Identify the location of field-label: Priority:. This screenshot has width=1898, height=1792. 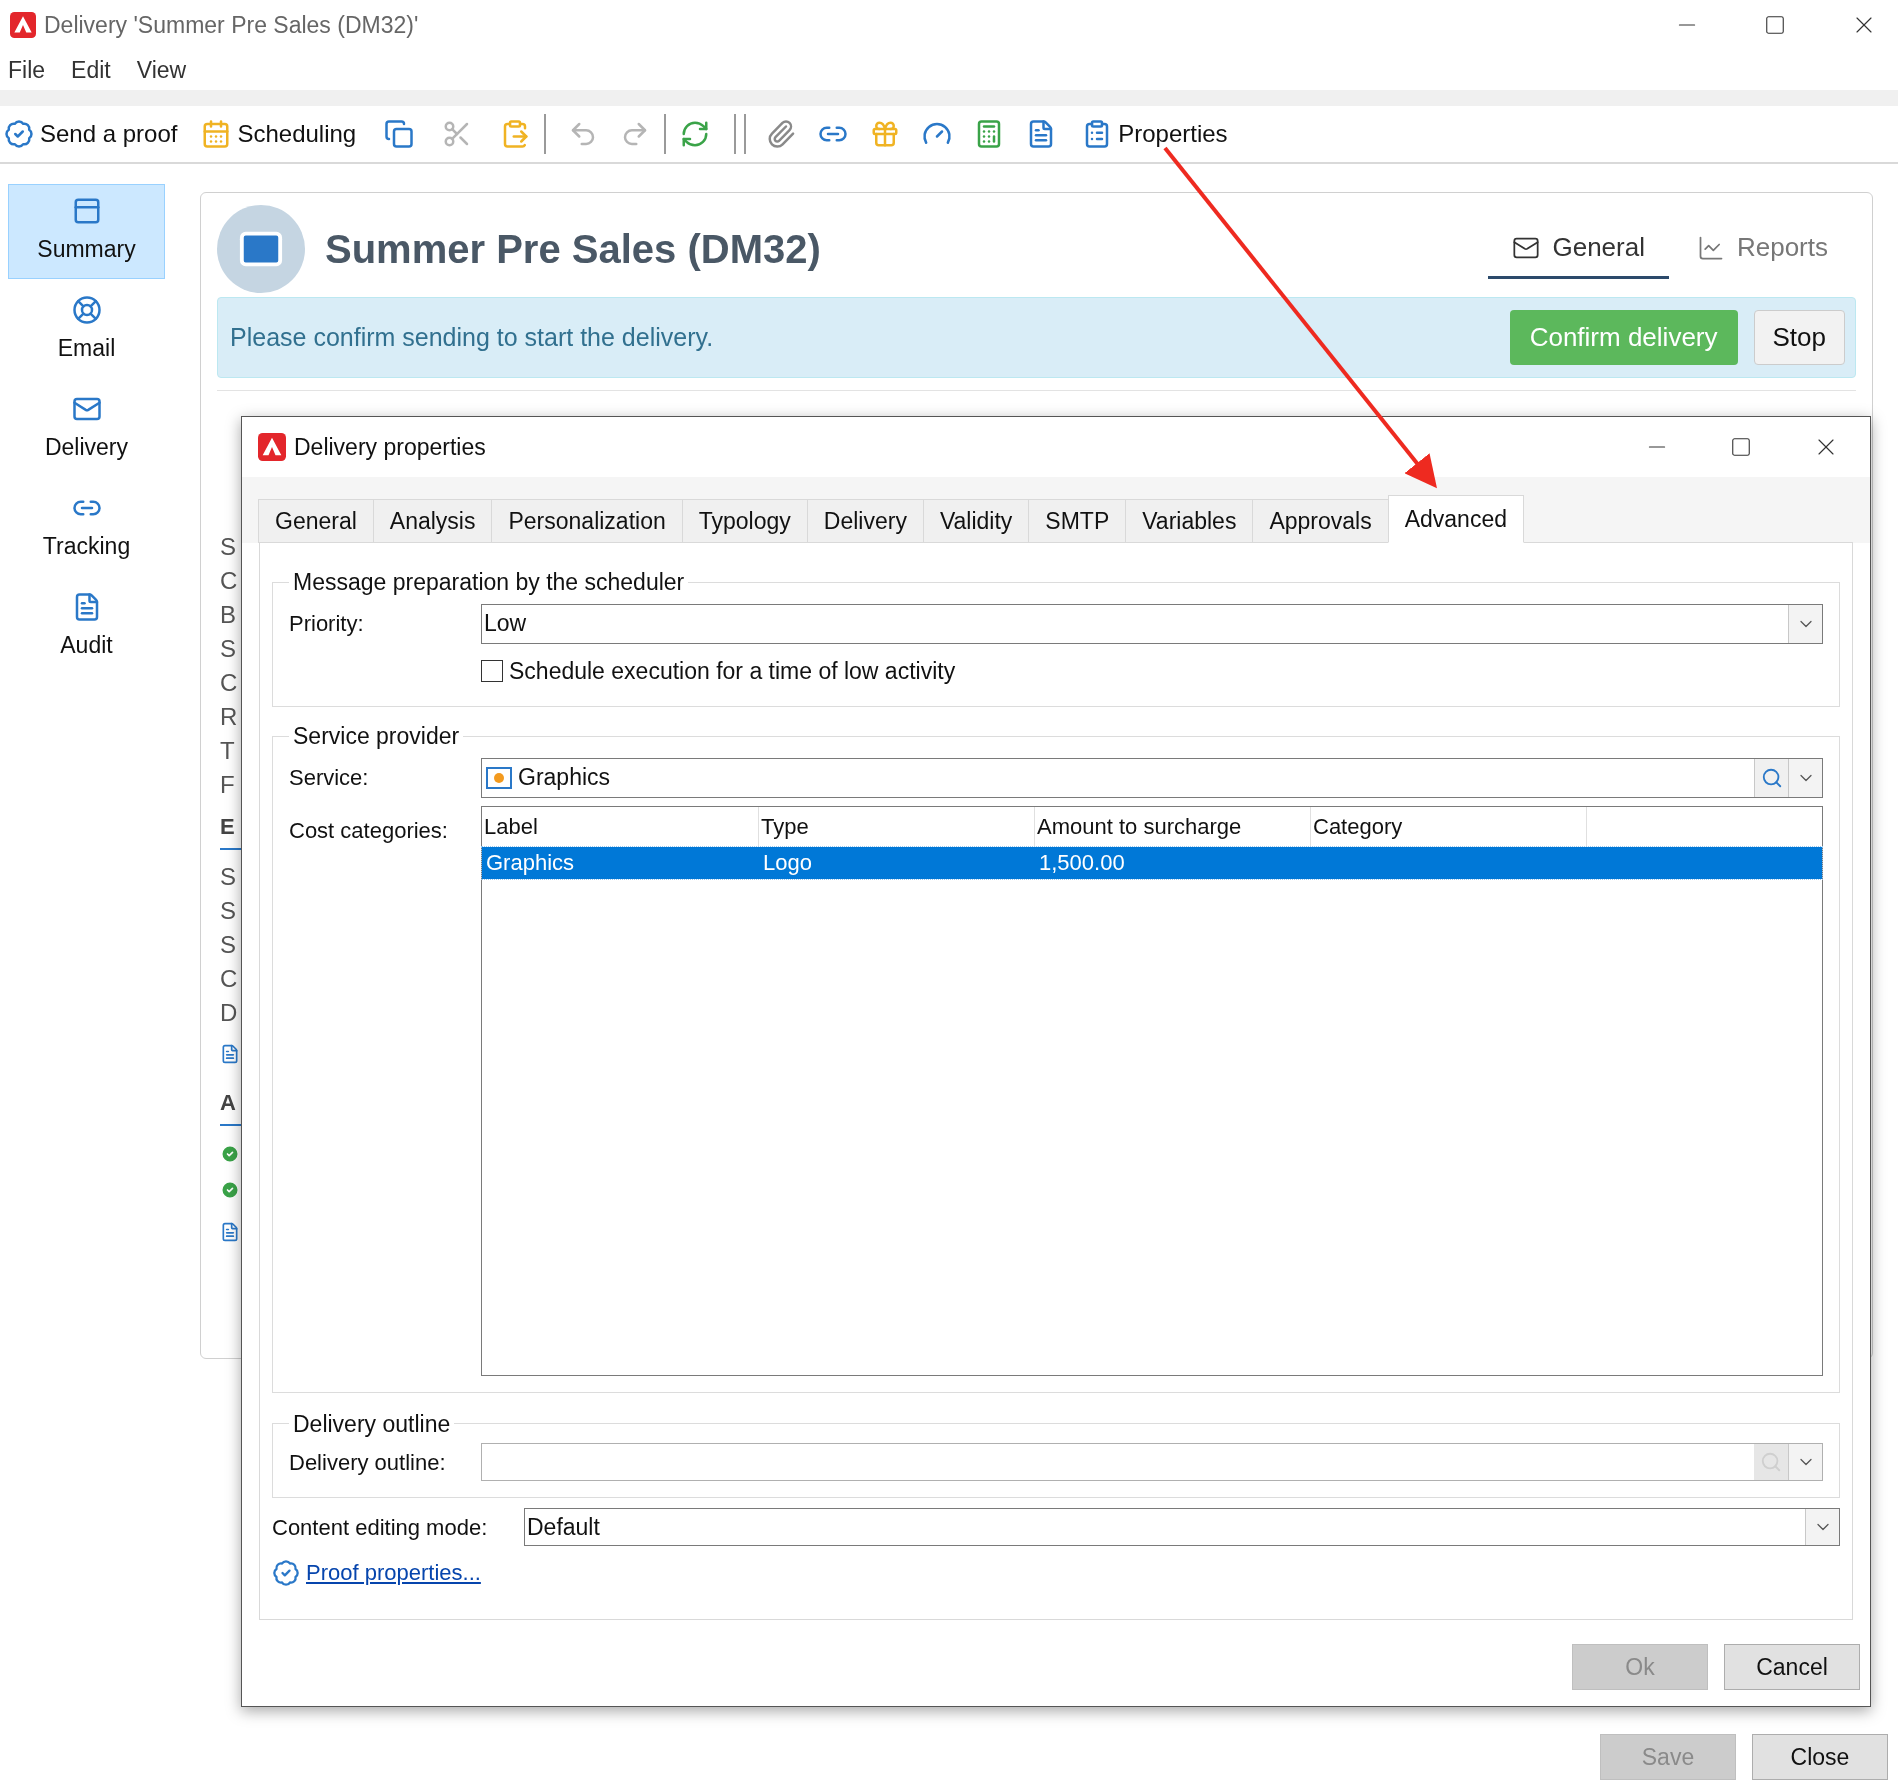
(327, 624).